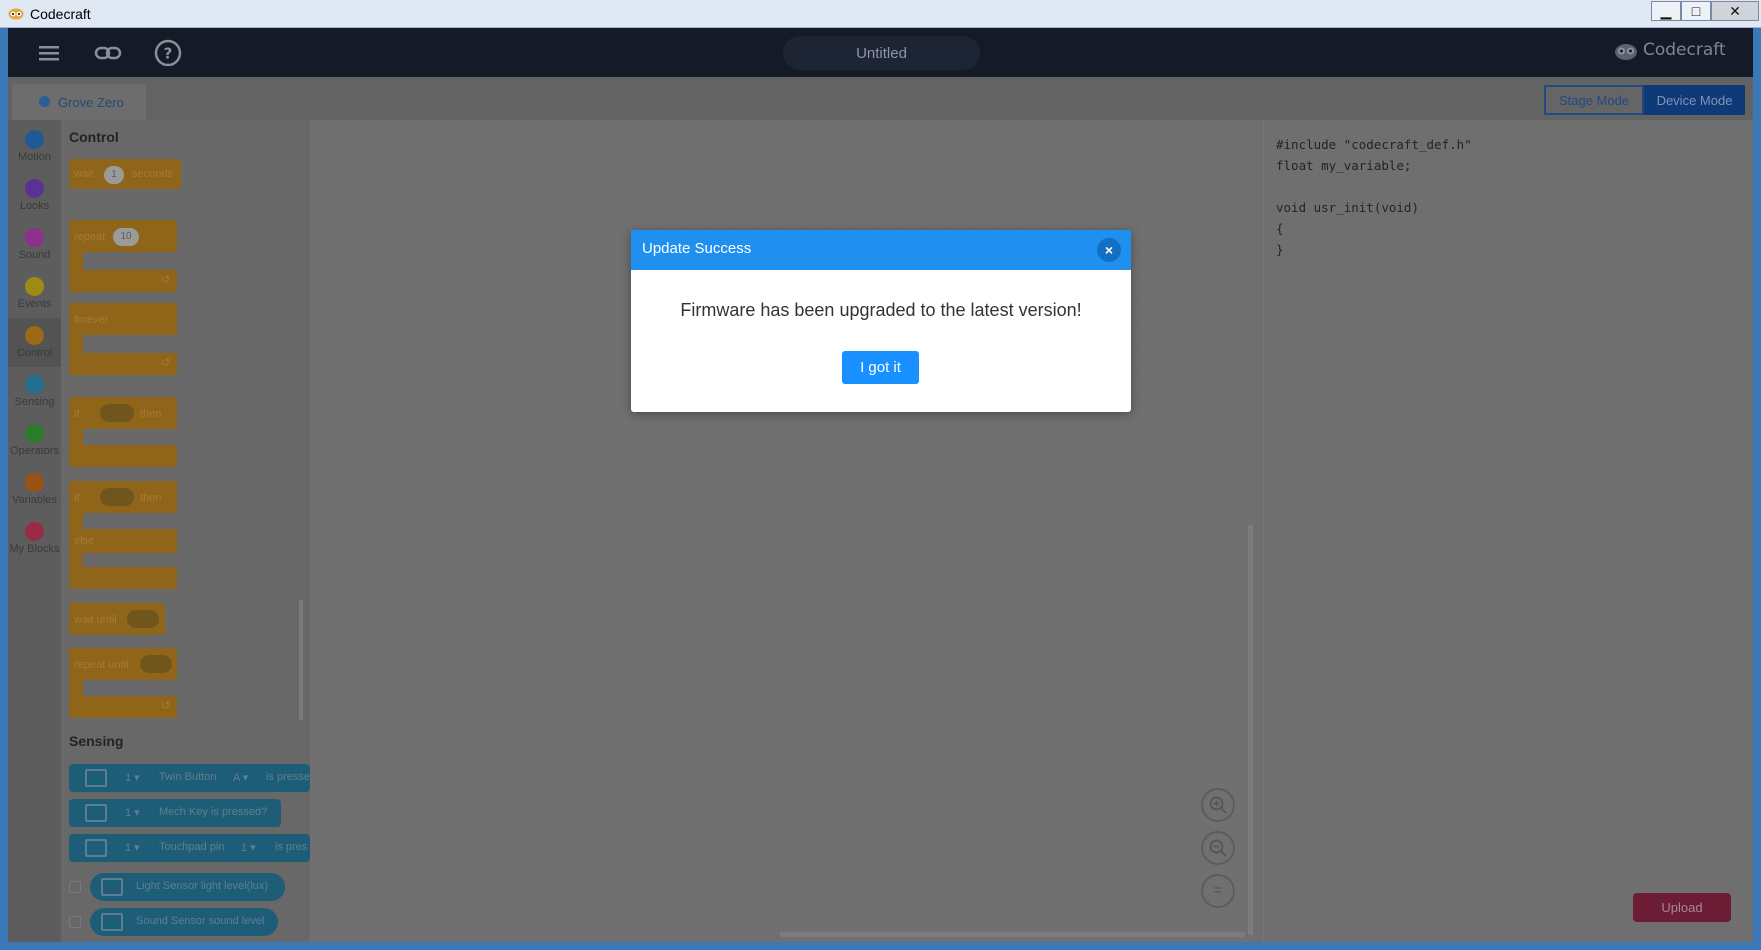 This screenshot has width=1761, height=950. I want to click on close-icon: ✕, so click(1735, 10).